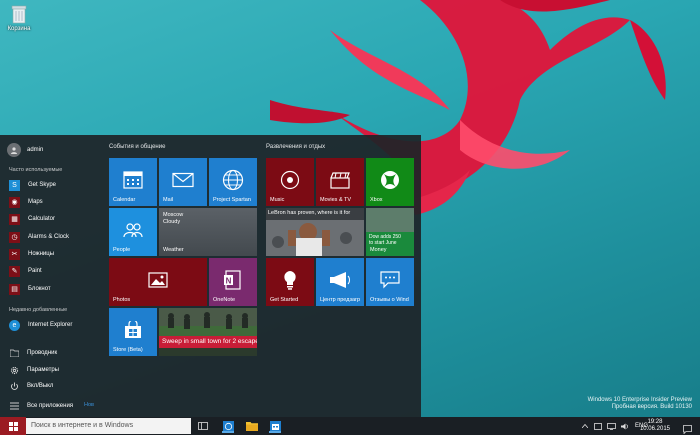 Image resolution: width=700 pixels, height=435 pixels. What do you see at coordinates (14, 325) in the screenshot?
I see `ie-icon: e` at bounding box center [14, 325].